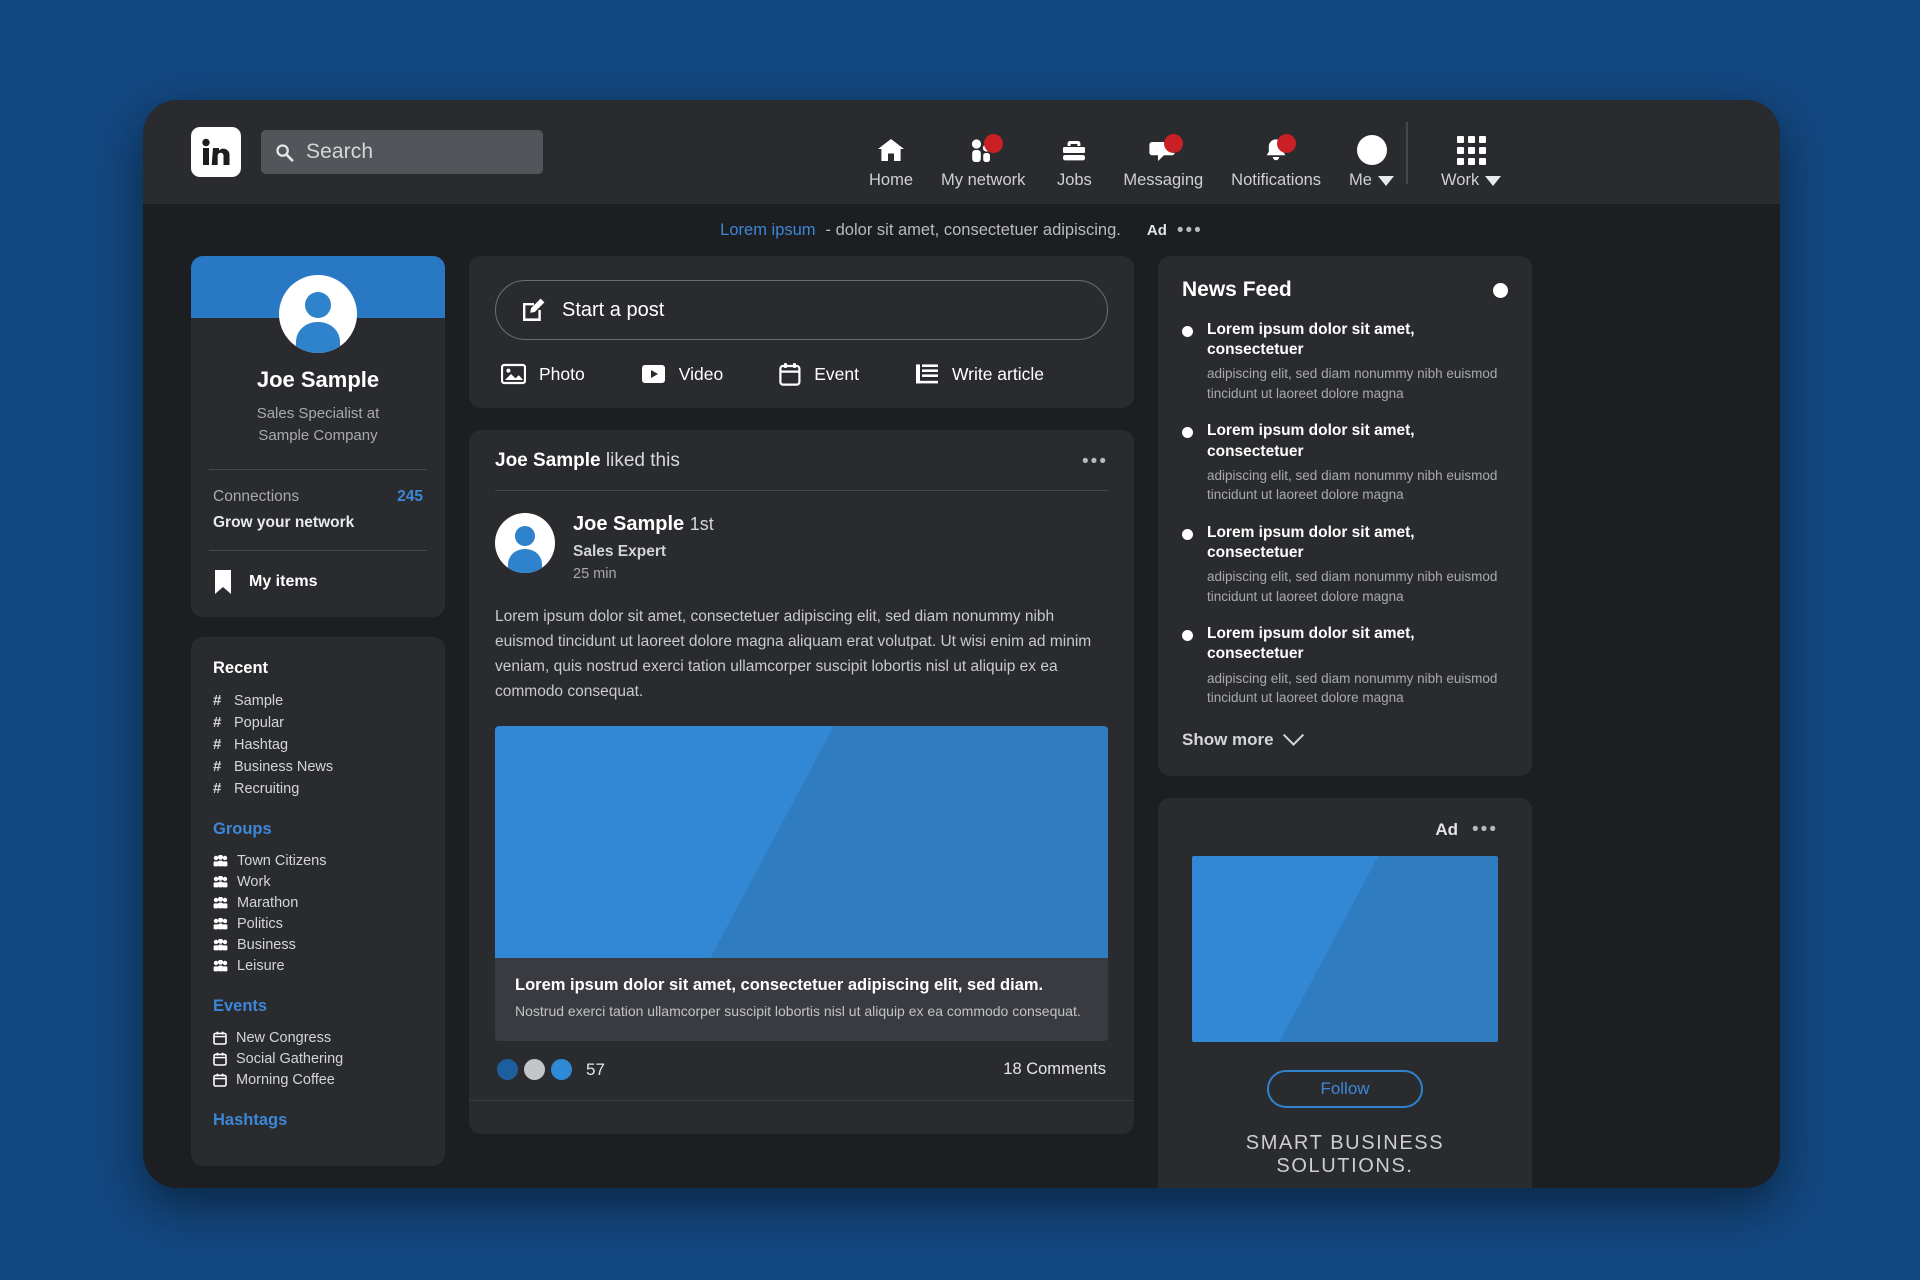 This screenshot has width=1920, height=1280. What do you see at coordinates (241, 667) in the screenshot?
I see `recent-title: Recent` at bounding box center [241, 667].